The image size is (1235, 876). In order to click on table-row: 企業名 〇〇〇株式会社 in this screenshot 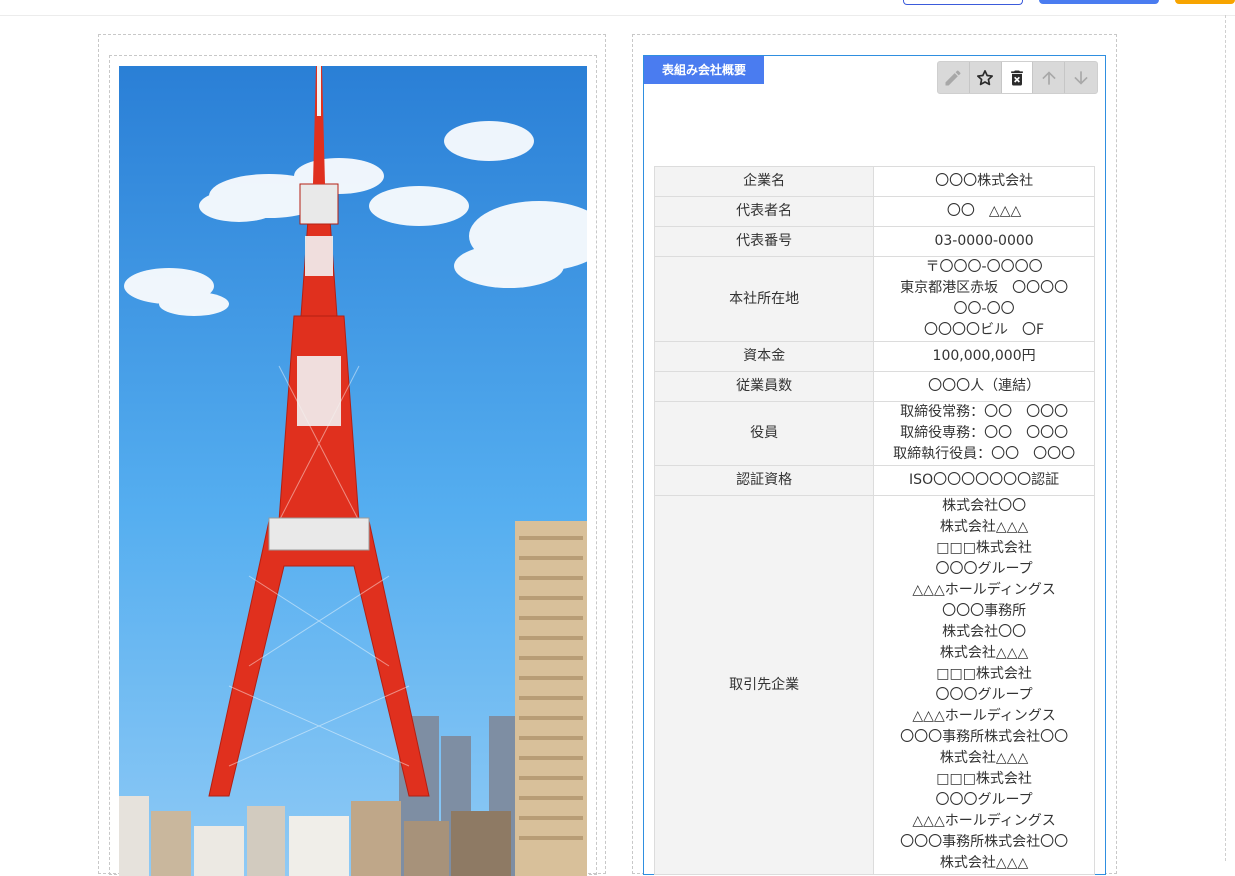, I will do `click(874, 181)`.